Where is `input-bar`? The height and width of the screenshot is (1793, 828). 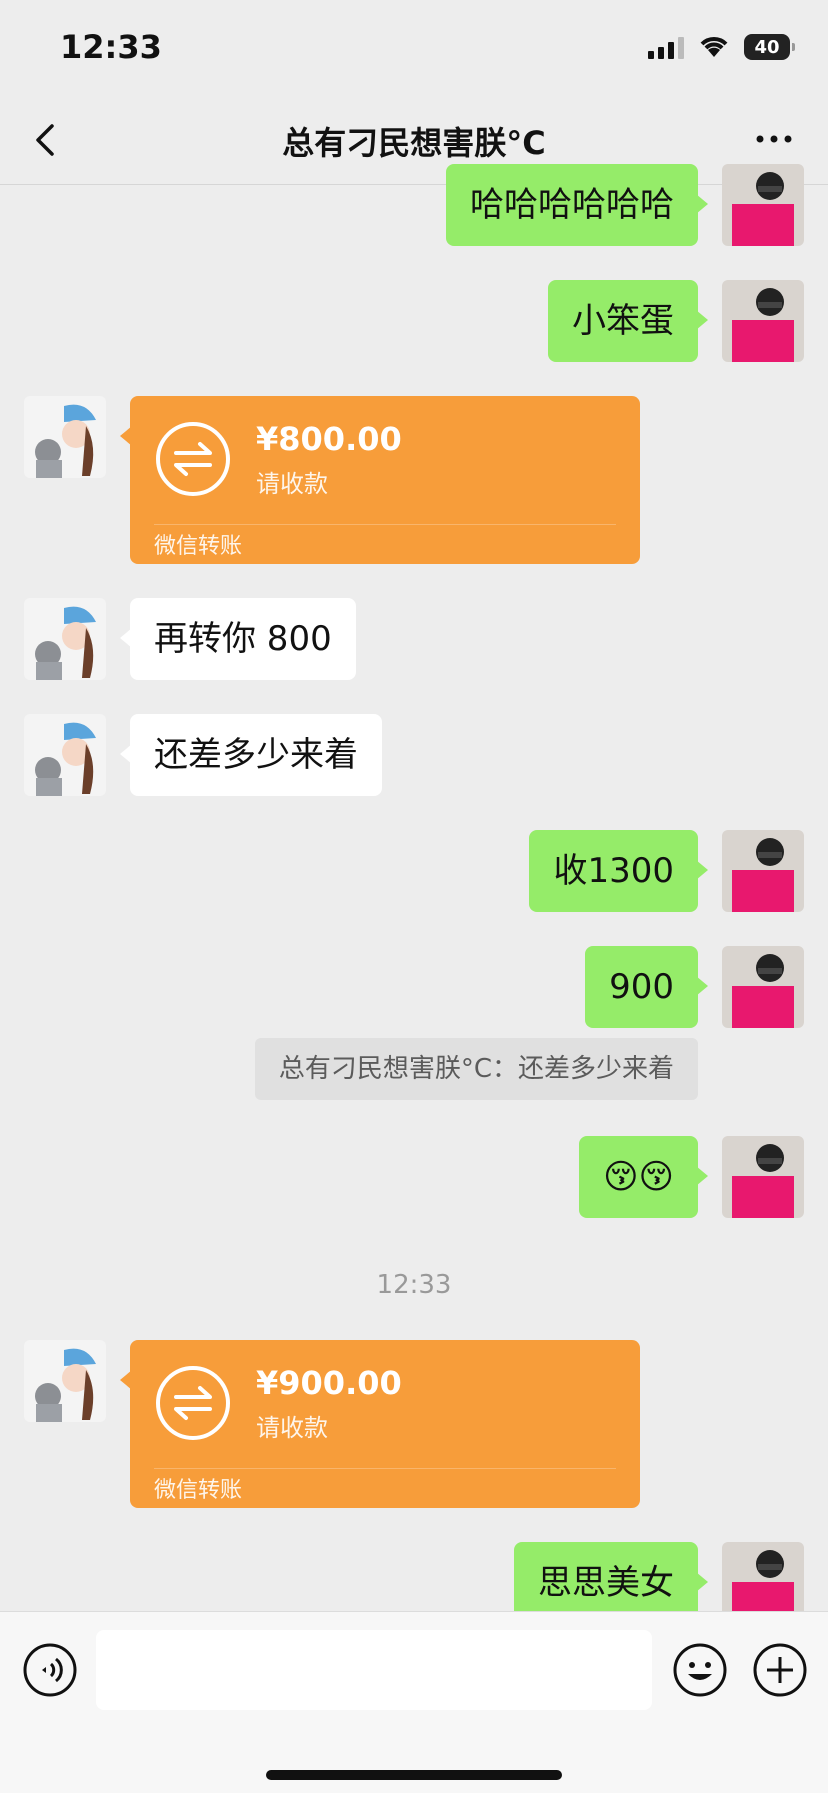
input-bar is located at coordinates (414, 1702).